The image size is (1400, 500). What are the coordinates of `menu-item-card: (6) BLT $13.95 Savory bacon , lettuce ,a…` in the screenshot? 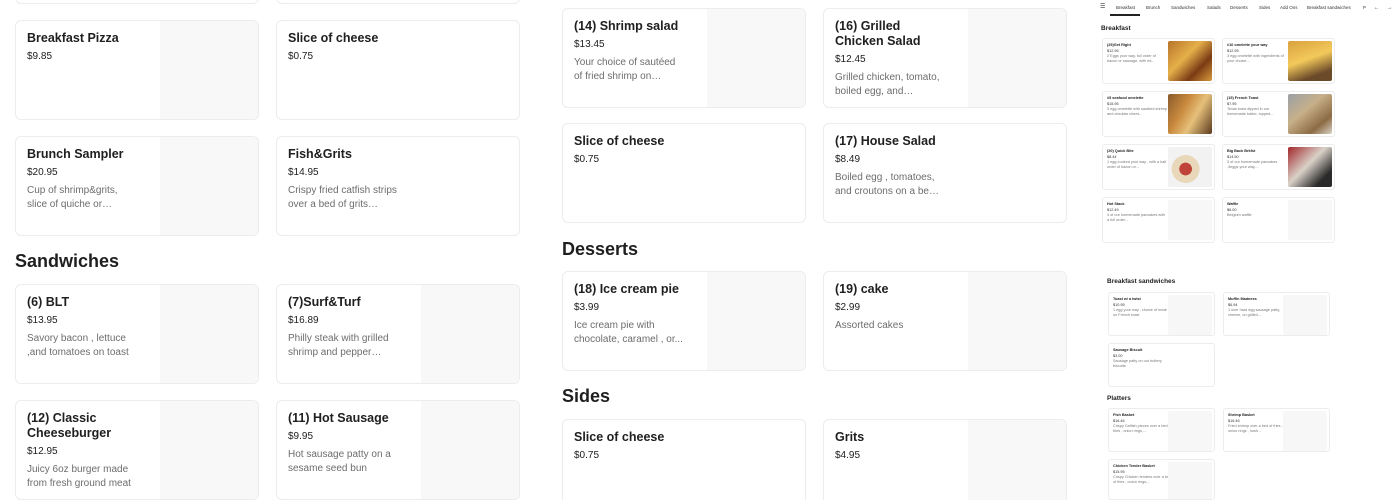 It's located at (137, 334).